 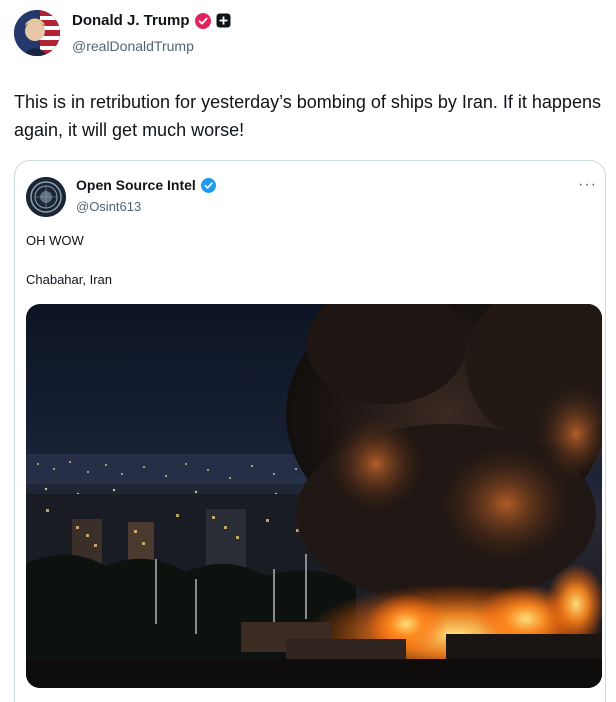 I want to click on affiliate-badge-icon, so click(x=223, y=20).